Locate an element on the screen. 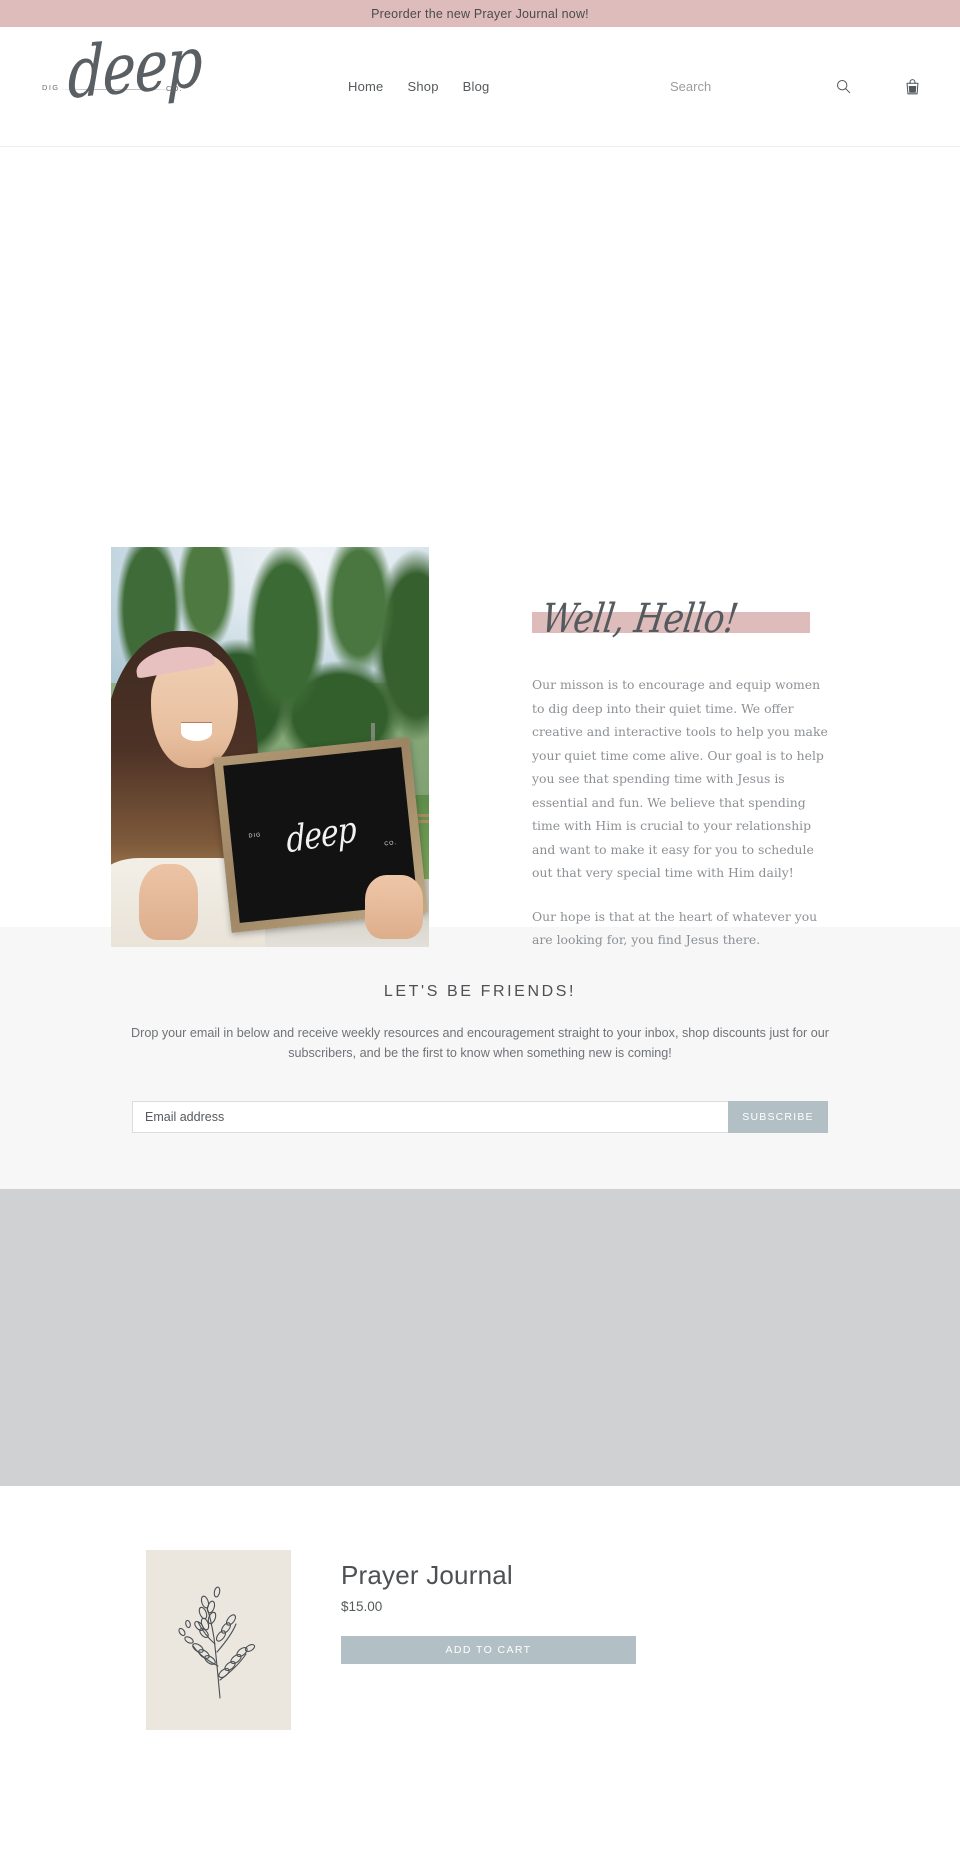 This screenshot has width=960, height=1875. product-section: Prayer Journal $15.00 ADD TO CART is located at coordinates (480, 1608).